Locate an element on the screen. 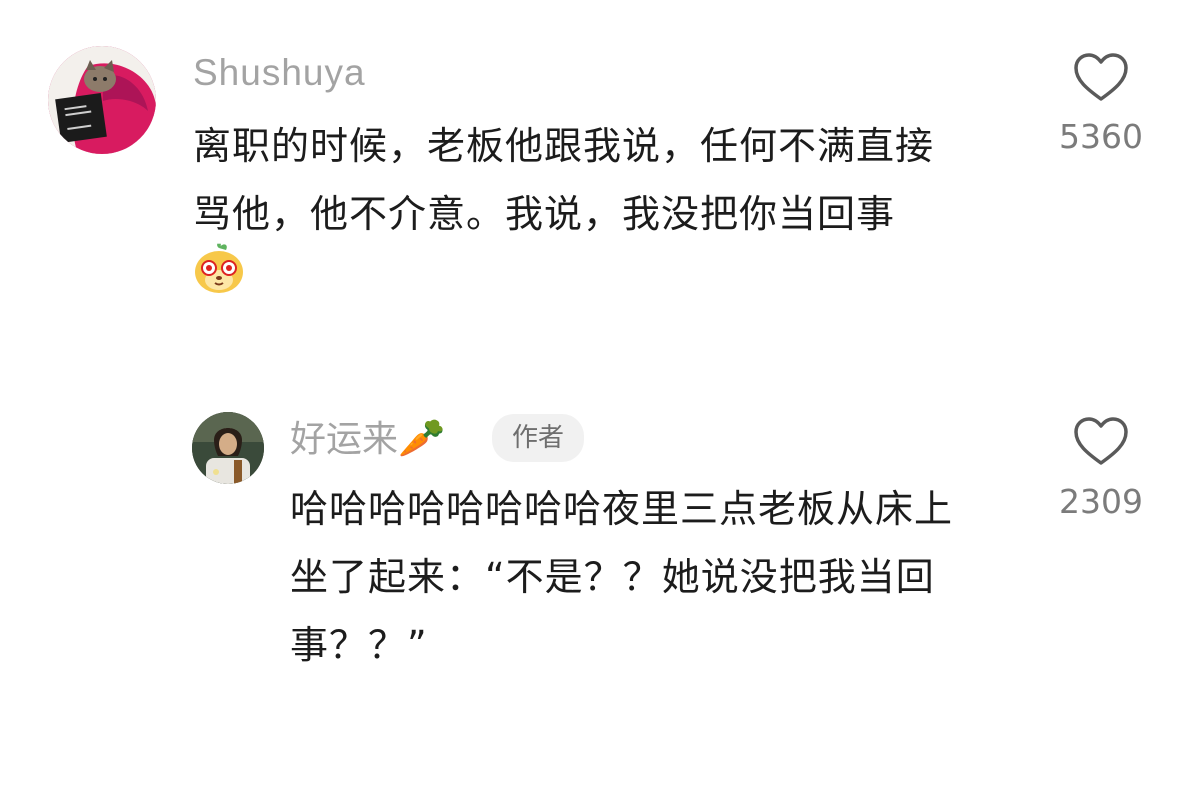 This screenshot has height=786, width=1179. username: 好运来🥕 is located at coordinates (367, 439).